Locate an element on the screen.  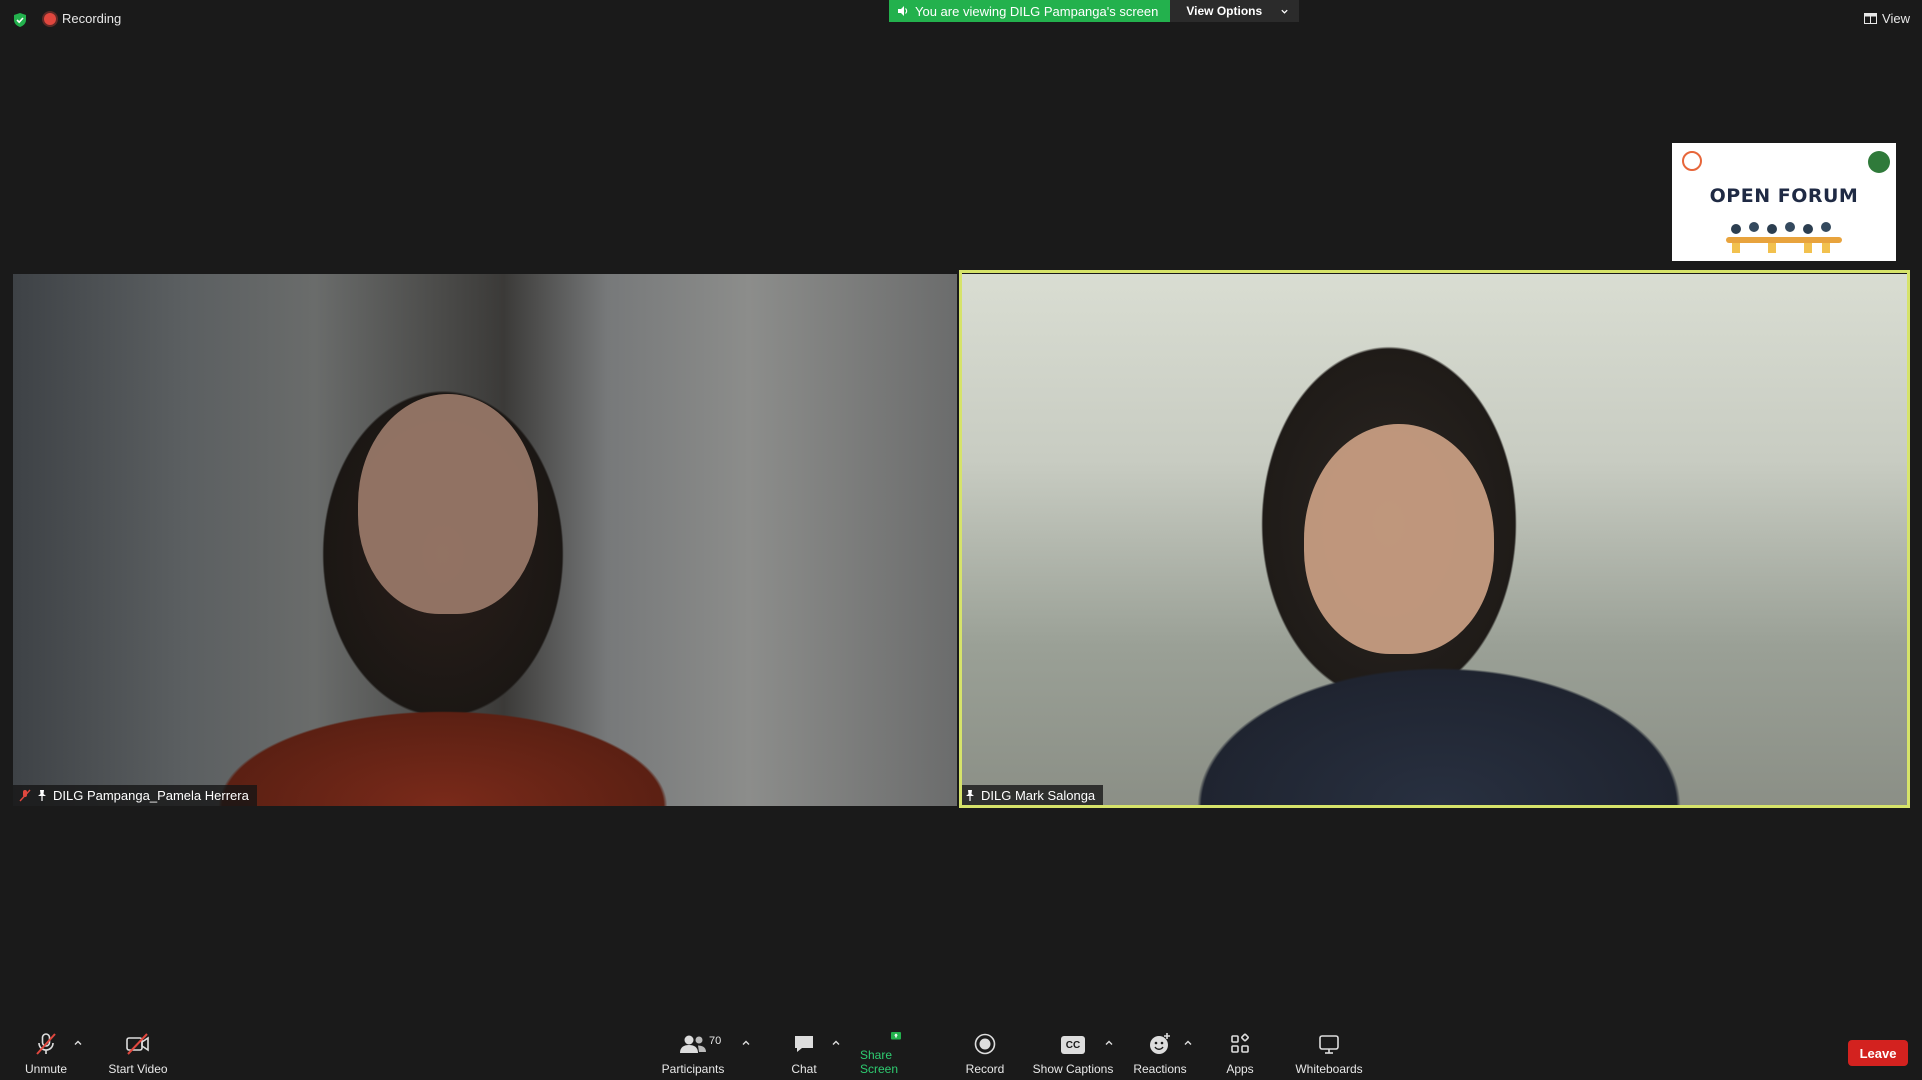
share-screen-label: Share Screen is located at coordinates (879, 1062).